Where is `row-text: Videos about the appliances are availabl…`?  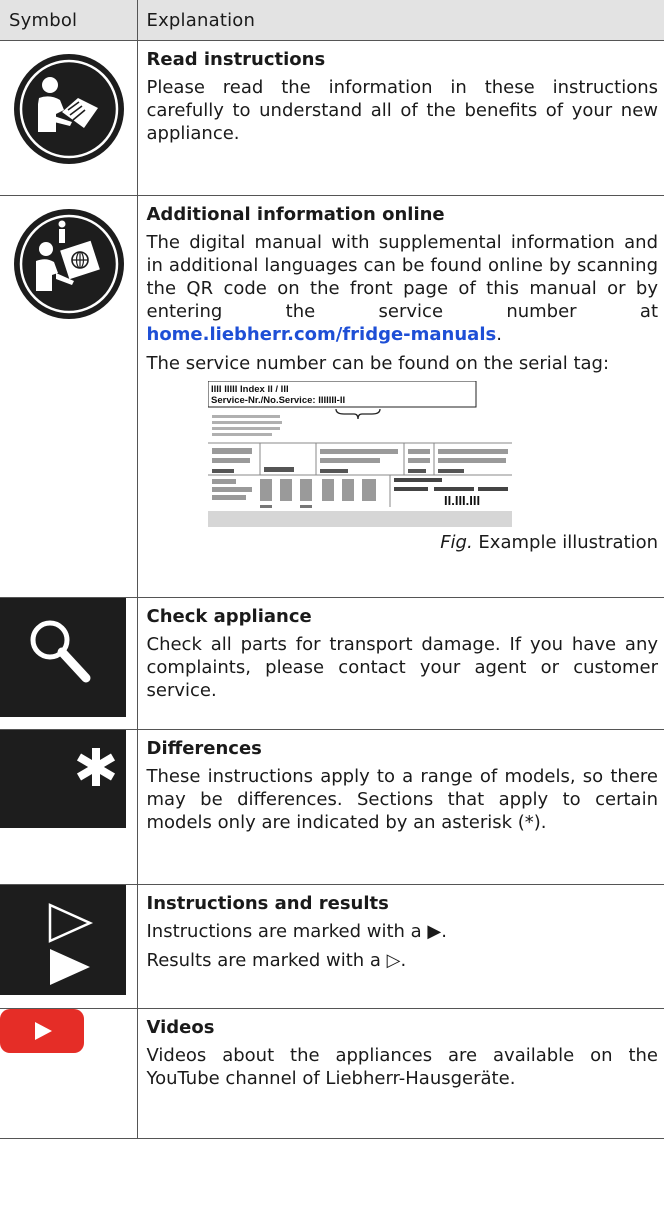 row-text: Videos about the appliances are availabl… is located at coordinates (402, 1067).